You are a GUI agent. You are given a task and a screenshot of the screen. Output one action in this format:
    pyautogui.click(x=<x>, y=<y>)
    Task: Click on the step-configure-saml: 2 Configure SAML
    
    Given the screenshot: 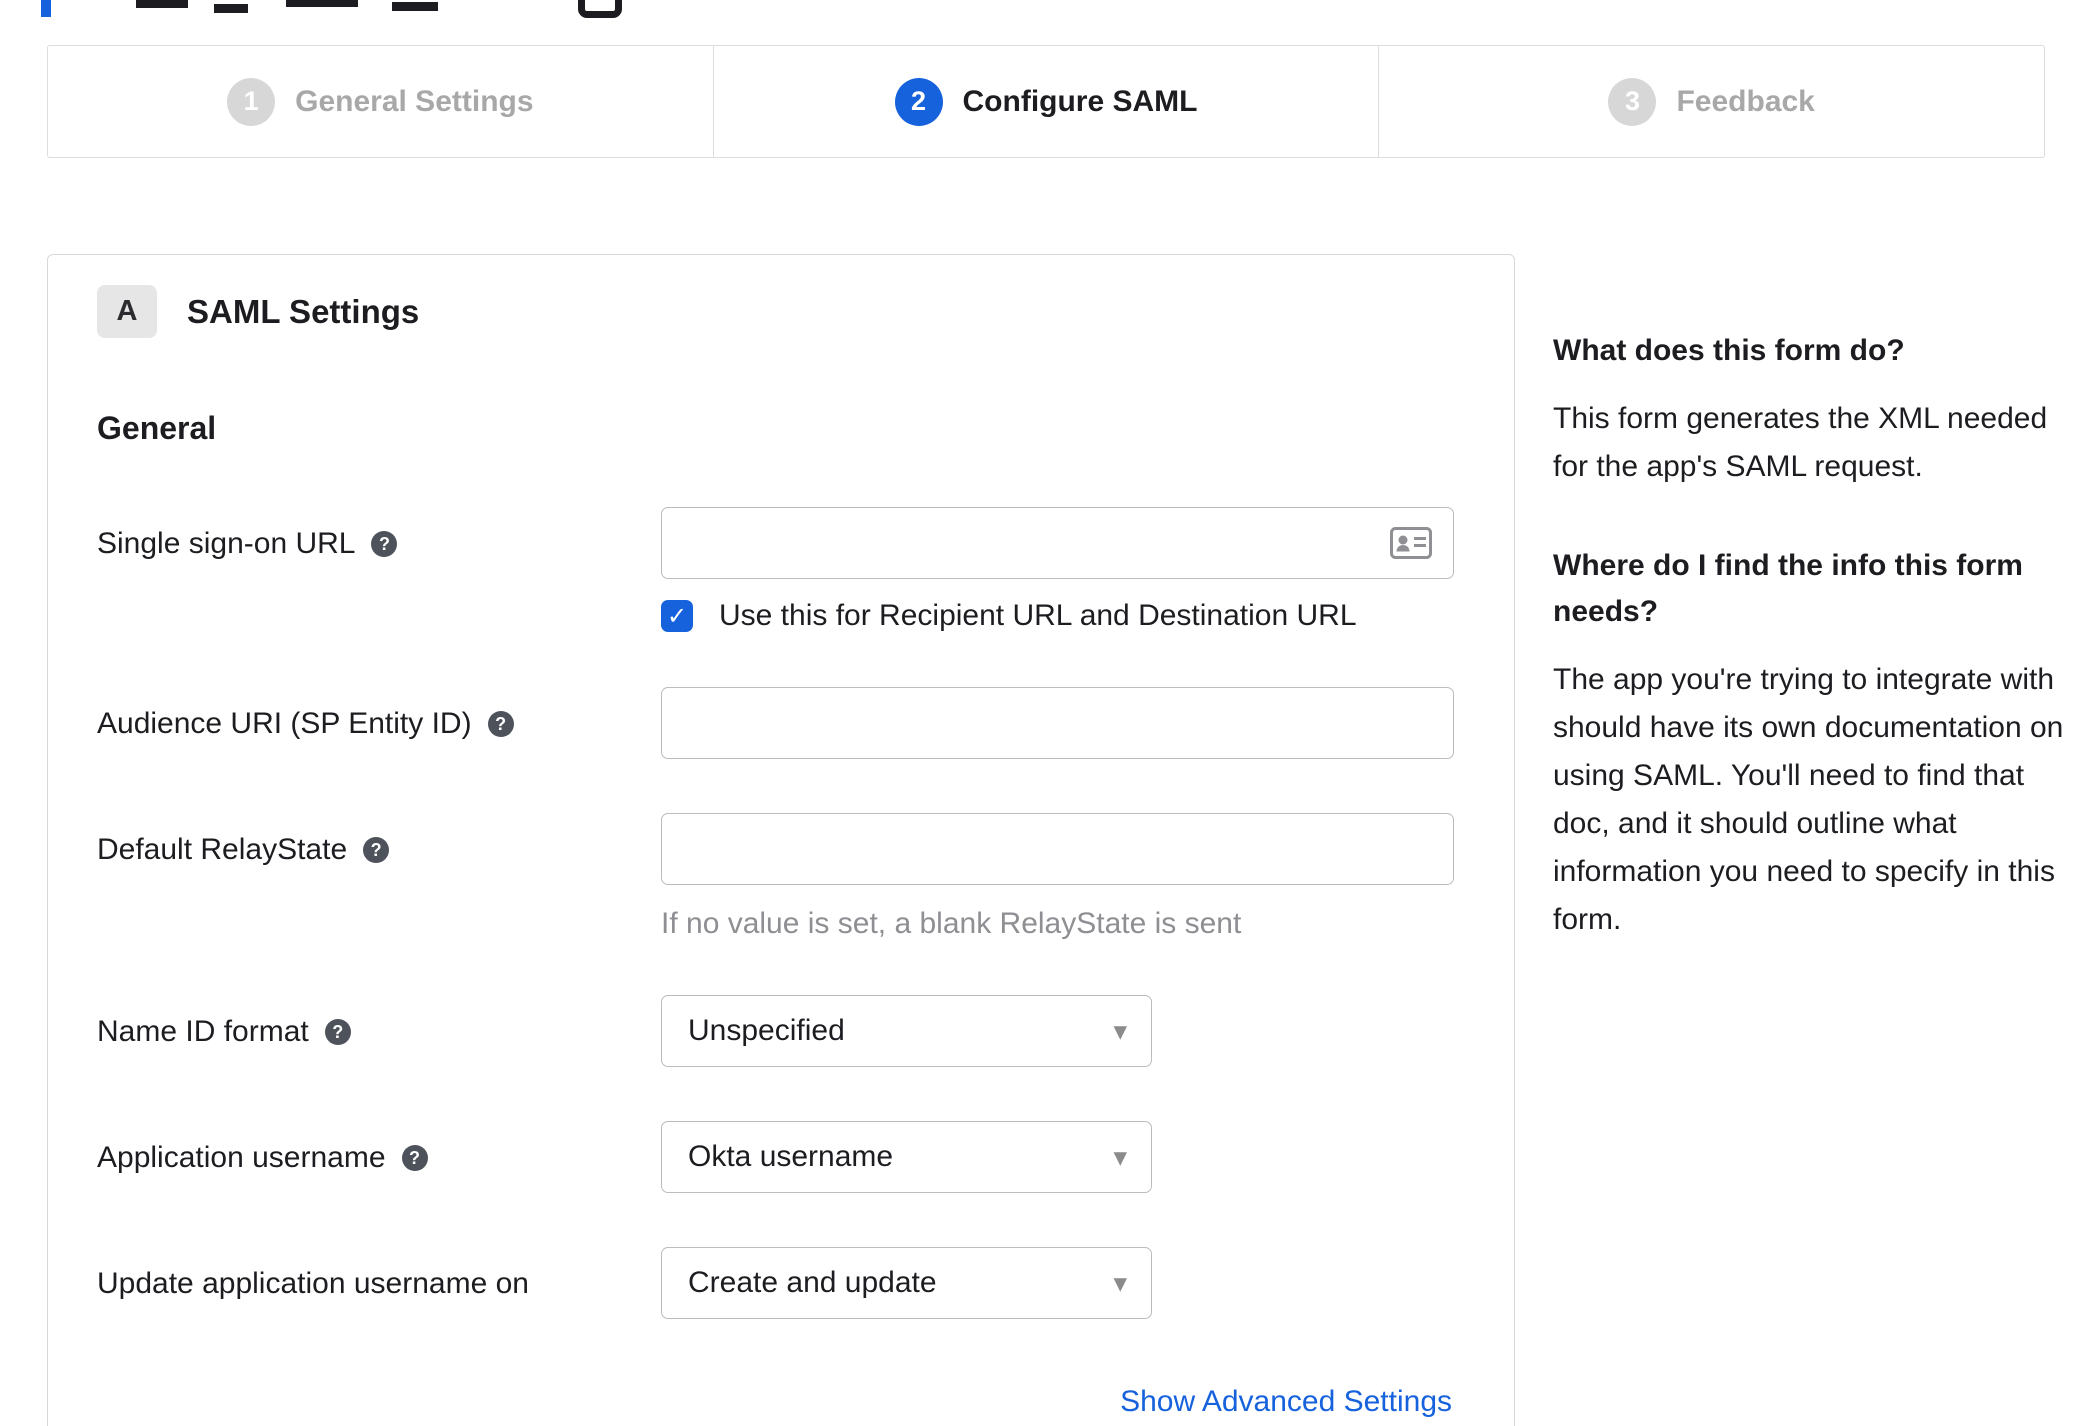 What is the action you would take?
    pyautogui.click(x=1045, y=101)
    